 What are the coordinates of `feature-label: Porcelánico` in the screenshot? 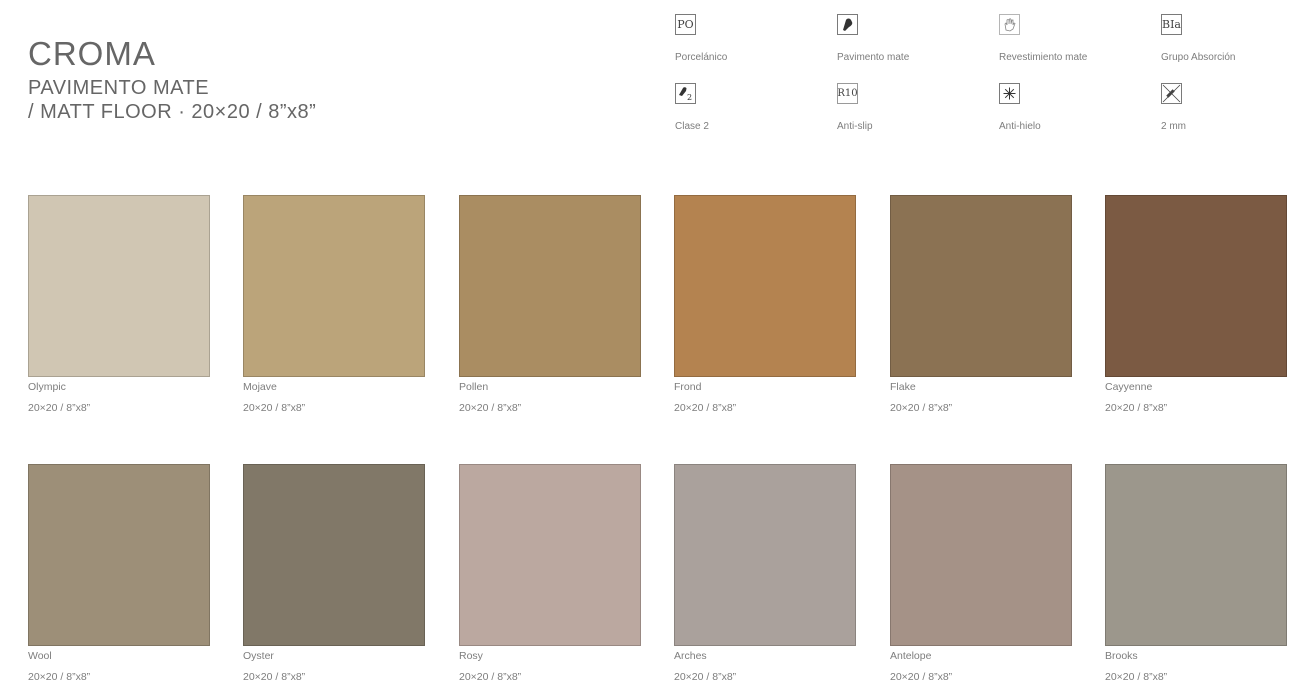 It's located at (701, 57).